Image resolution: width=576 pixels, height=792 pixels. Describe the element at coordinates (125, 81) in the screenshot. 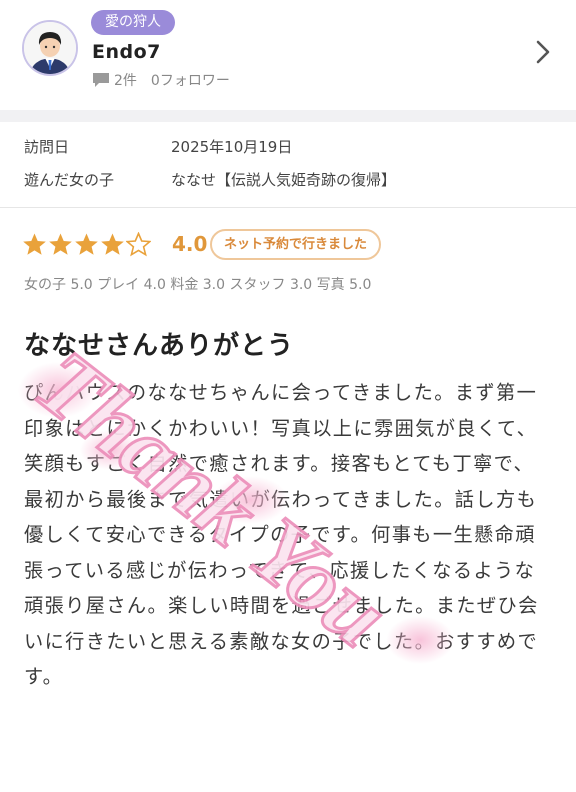

I see `post-count: 2件` at that location.